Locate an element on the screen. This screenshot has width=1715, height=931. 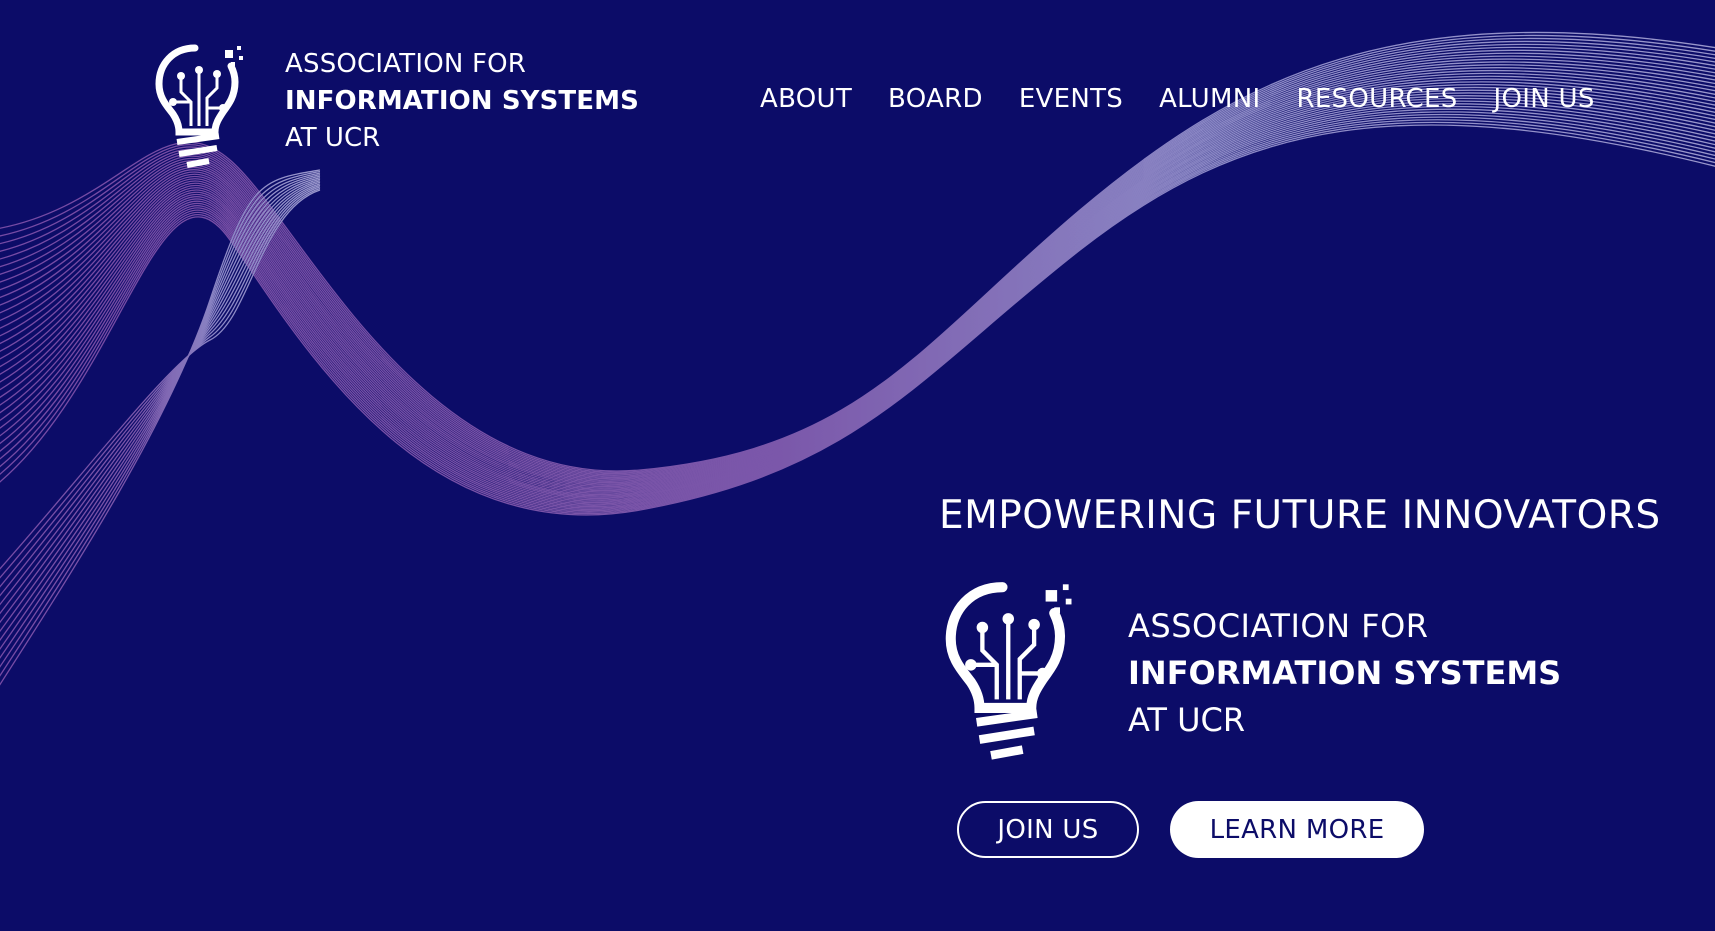
nav-about: ABOUT is located at coordinates (806, 99).